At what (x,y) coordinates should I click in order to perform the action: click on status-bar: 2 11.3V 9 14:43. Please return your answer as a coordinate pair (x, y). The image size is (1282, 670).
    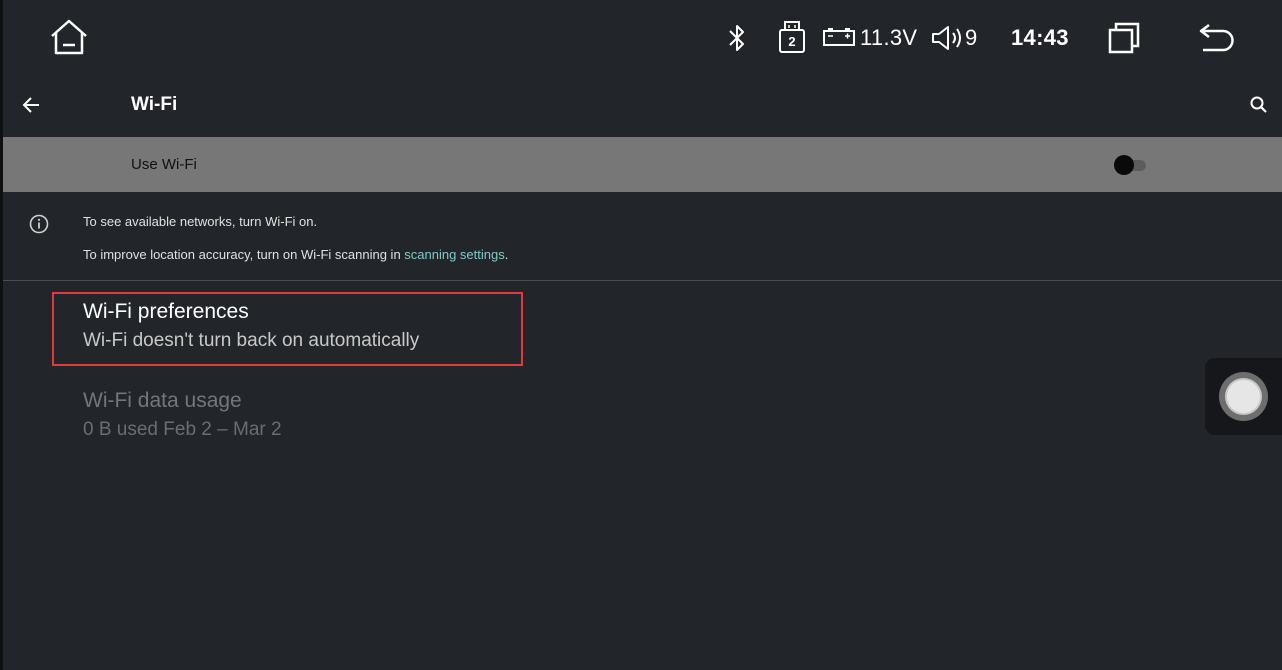
    Looking at the image, I should click on (641, 38).